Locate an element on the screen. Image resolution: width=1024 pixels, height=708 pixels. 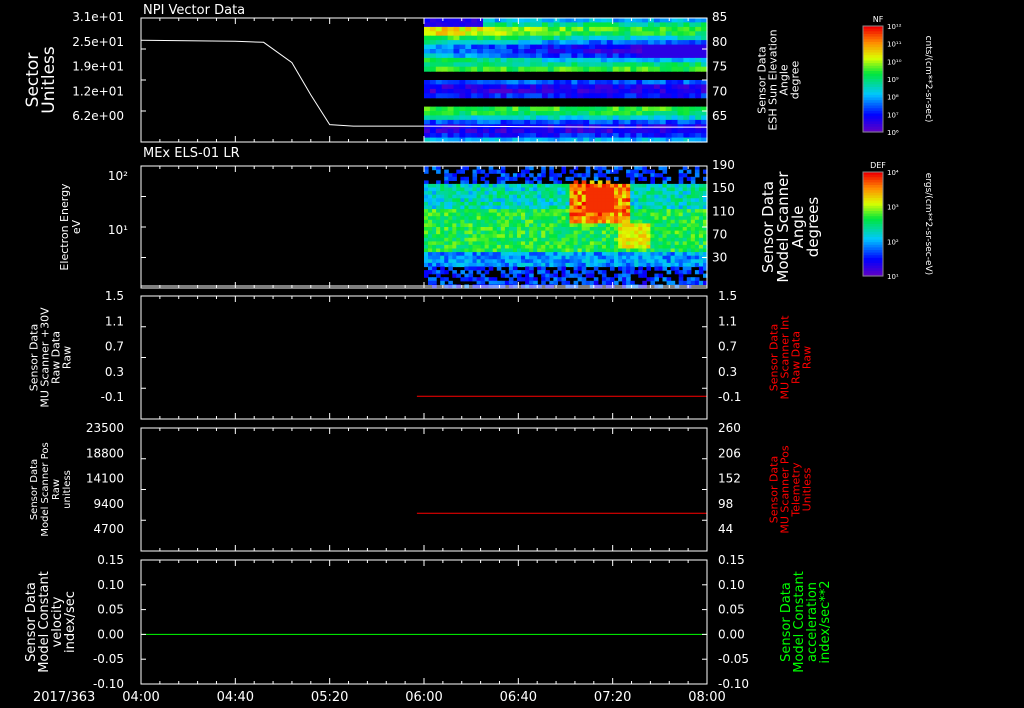
colorbar-unit: cnts/(cm**2-sr-sec) is located at coordinates (928, 79).